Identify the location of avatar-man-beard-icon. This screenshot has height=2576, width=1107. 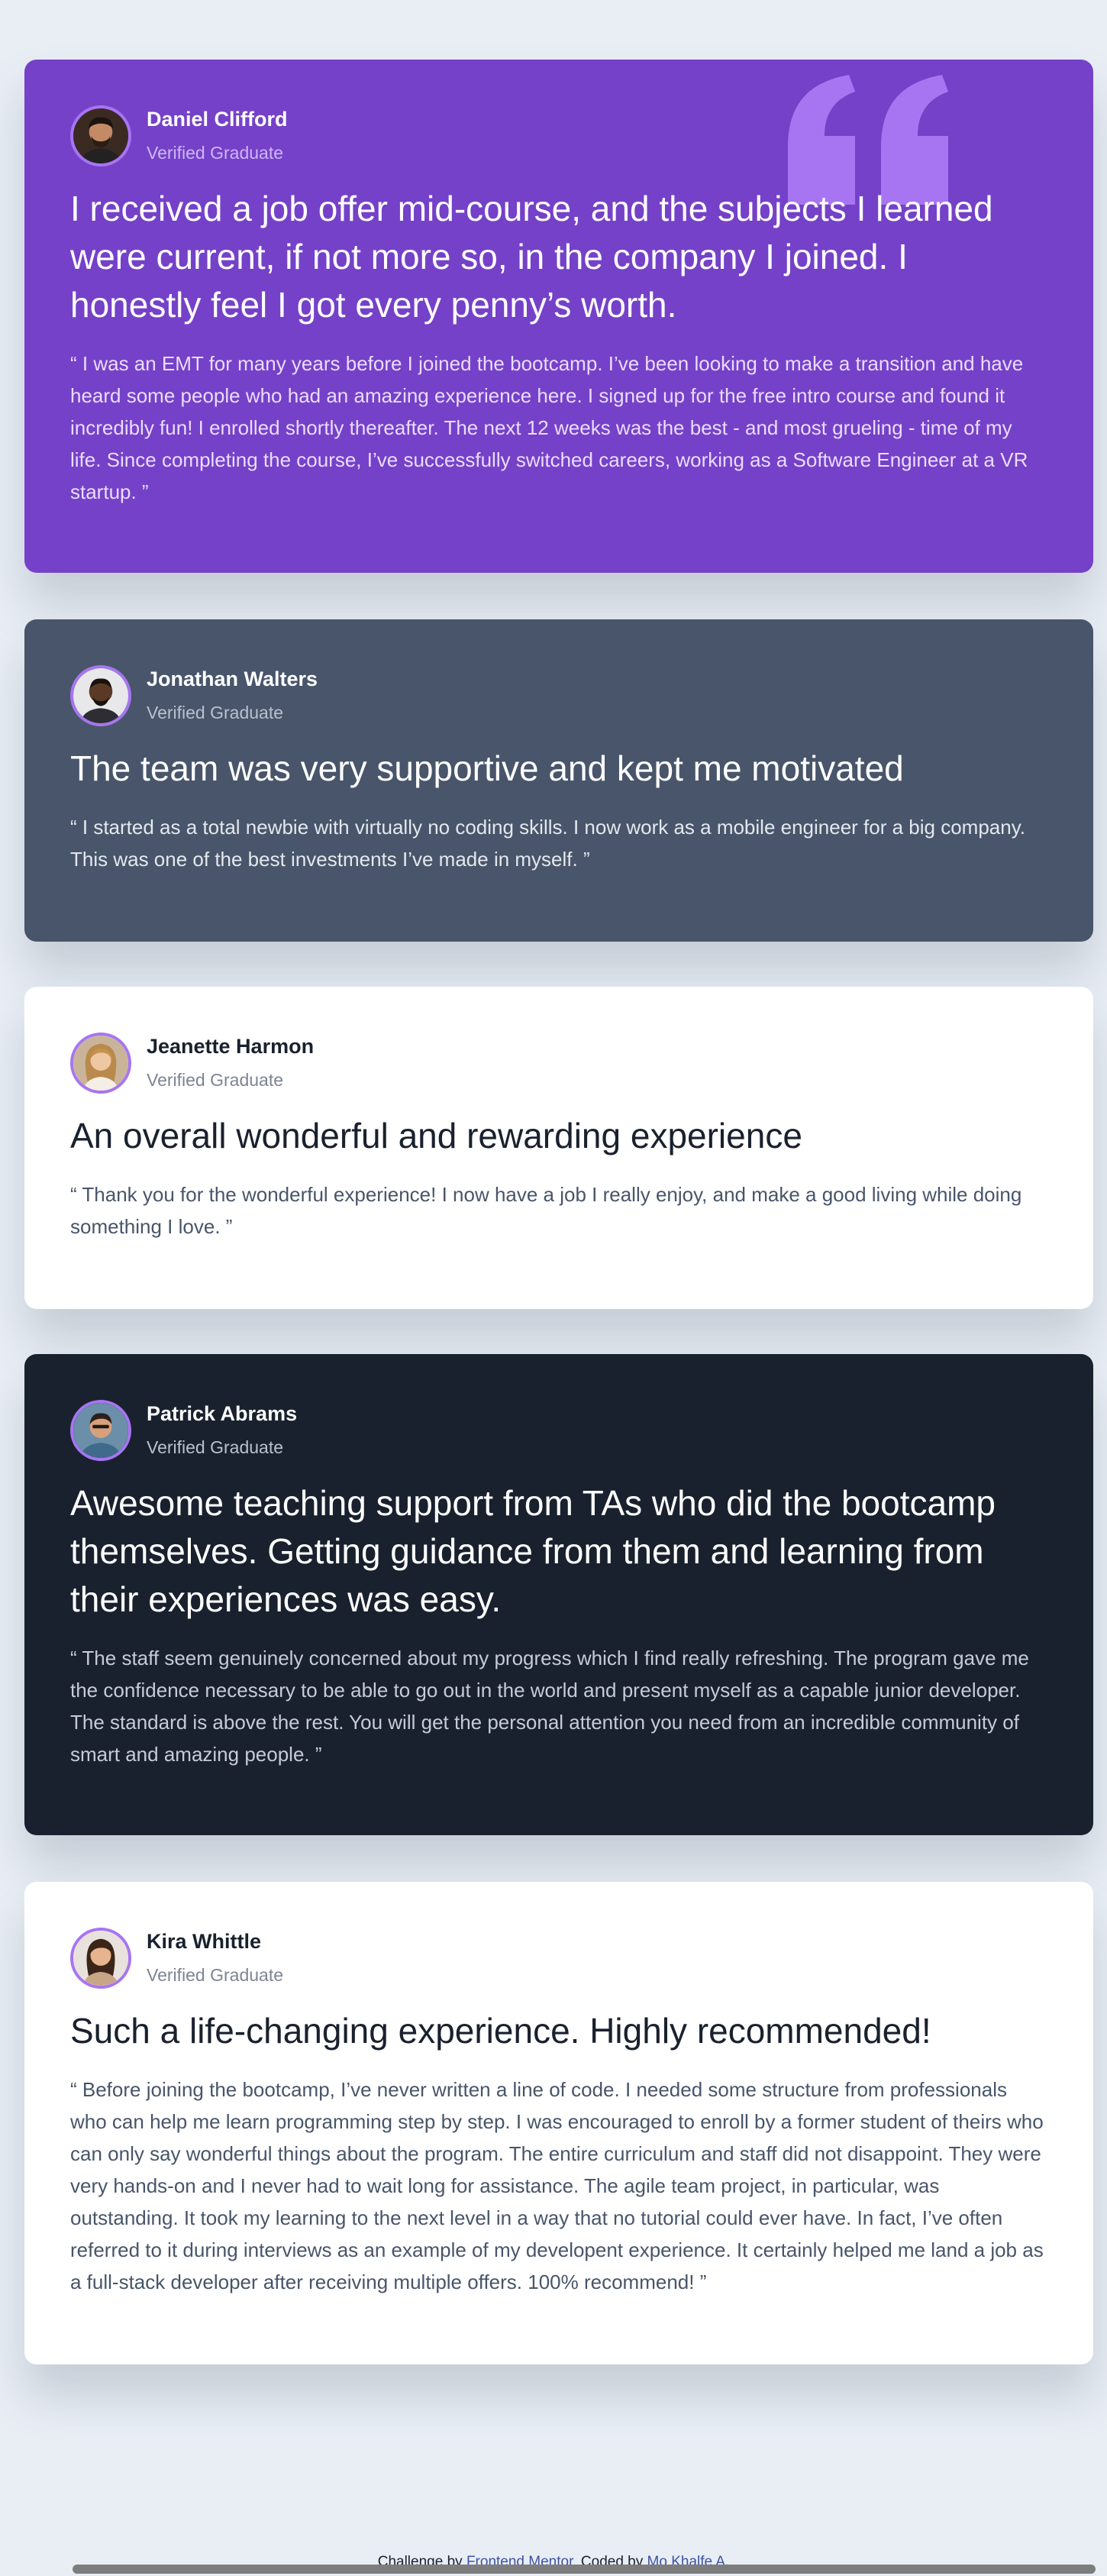
(100, 135).